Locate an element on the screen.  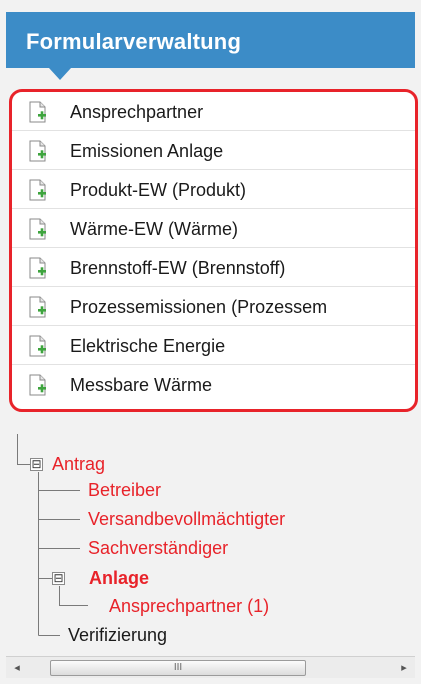
tree-node-verifizierung: Verifizierung is located at coordinates (117, 635).